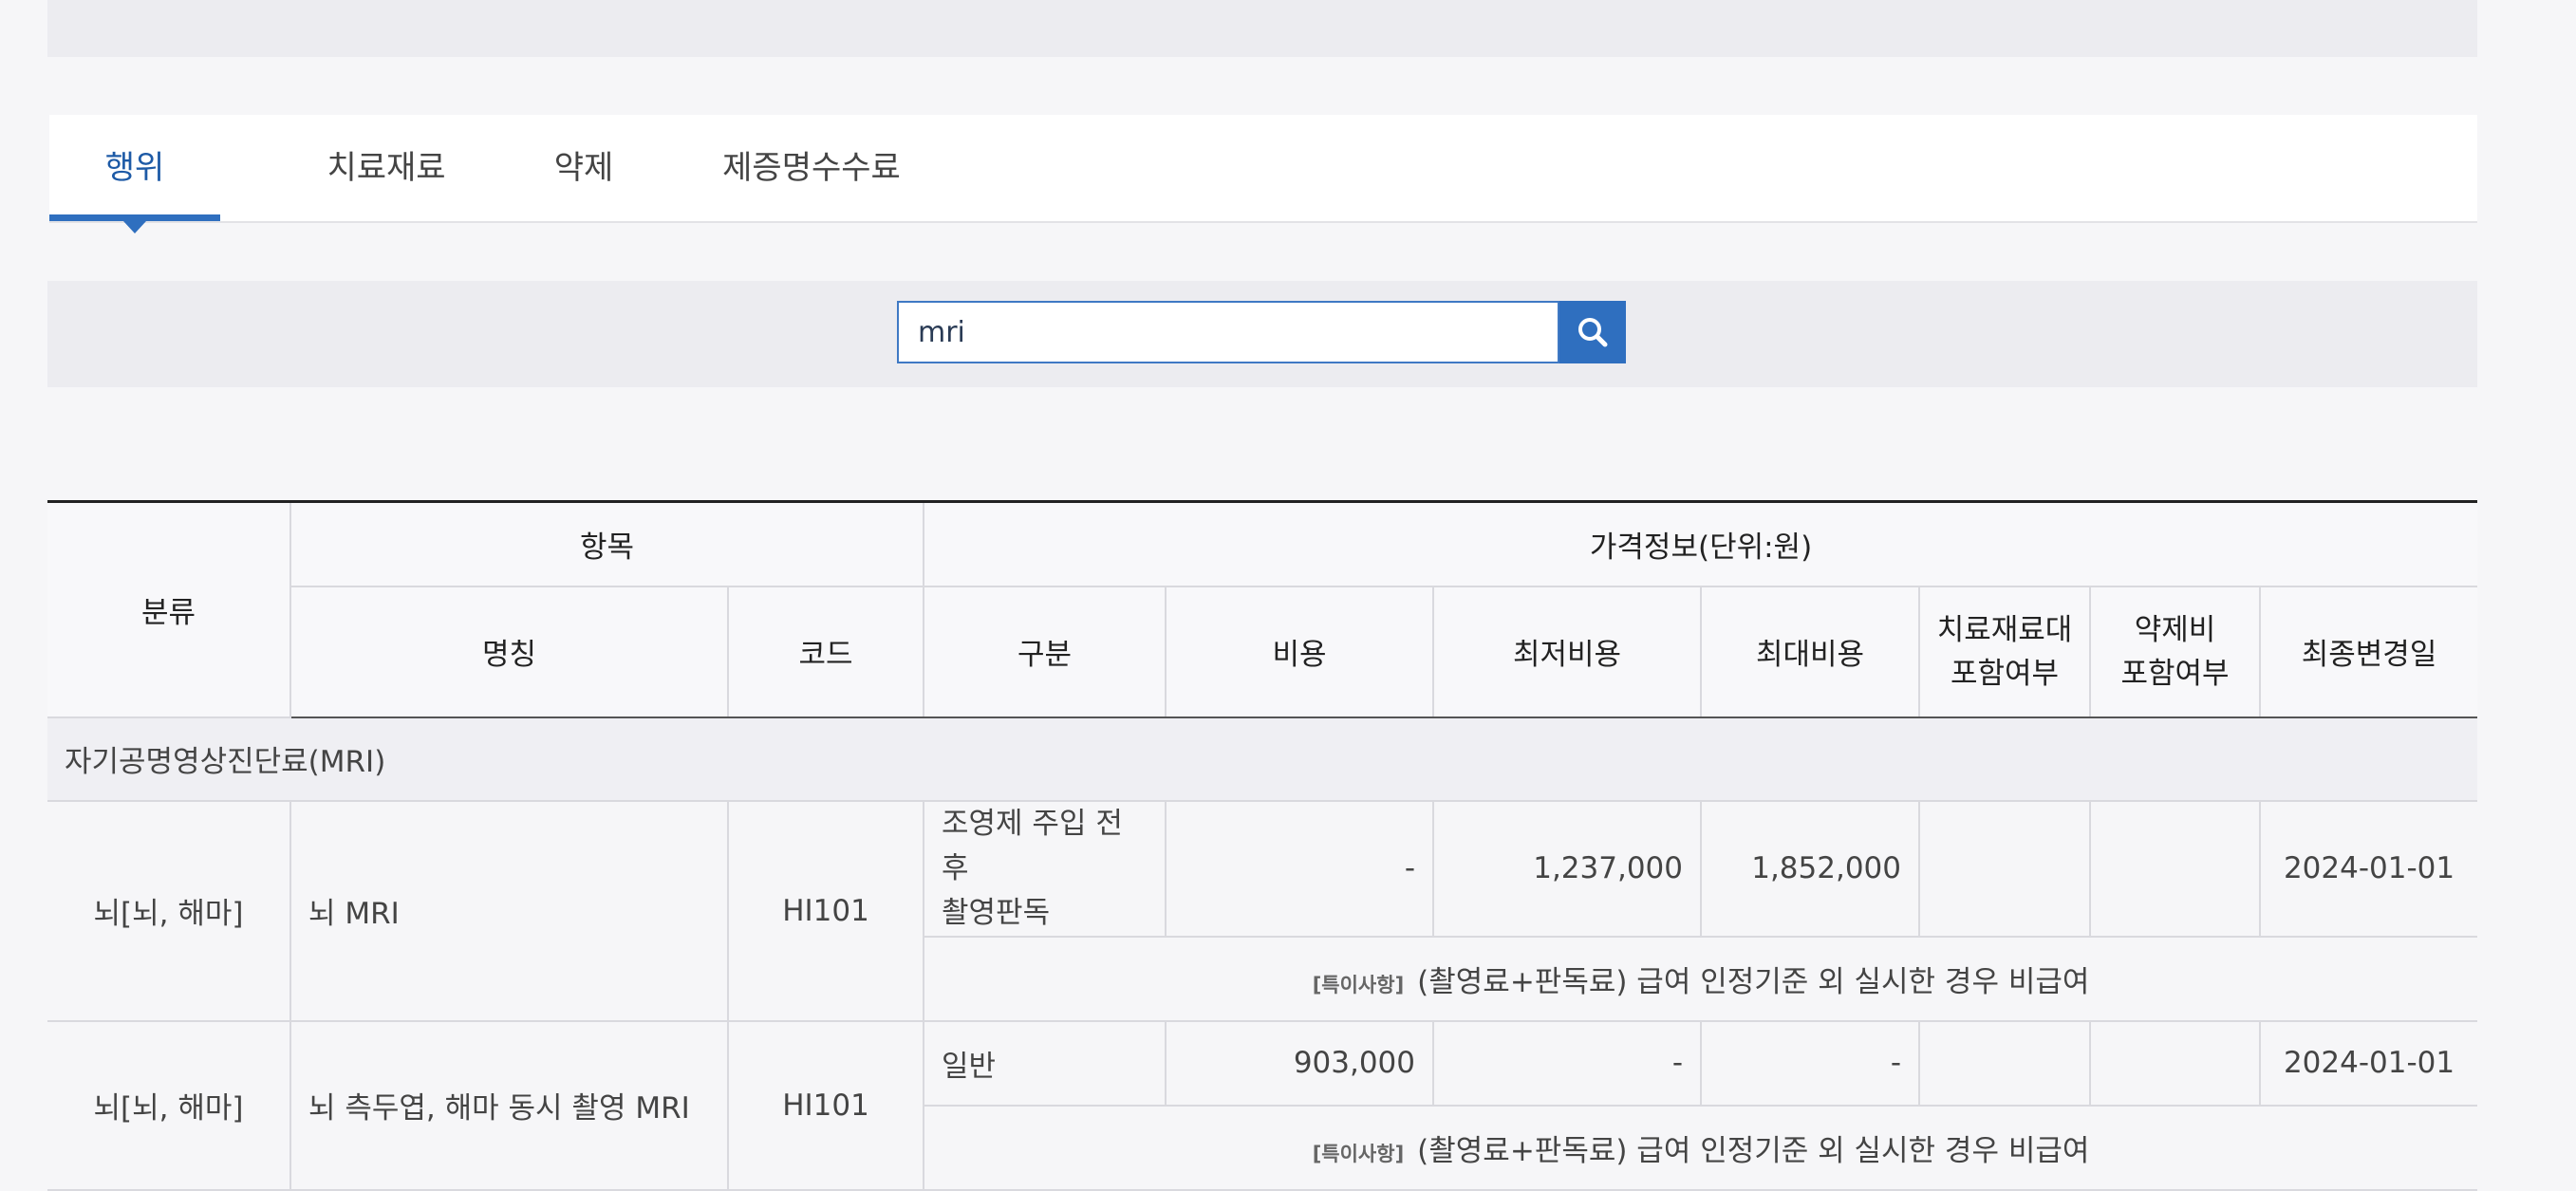 Image resolution: width=2576 pixels, height=1191 pixels. Describe the element at coordinates (1753, 1150) in the screenshot. I see `row2-note-text: (촬영료+판독료) 급여 인정기준 외 실시한 경우 비급여` at that location.